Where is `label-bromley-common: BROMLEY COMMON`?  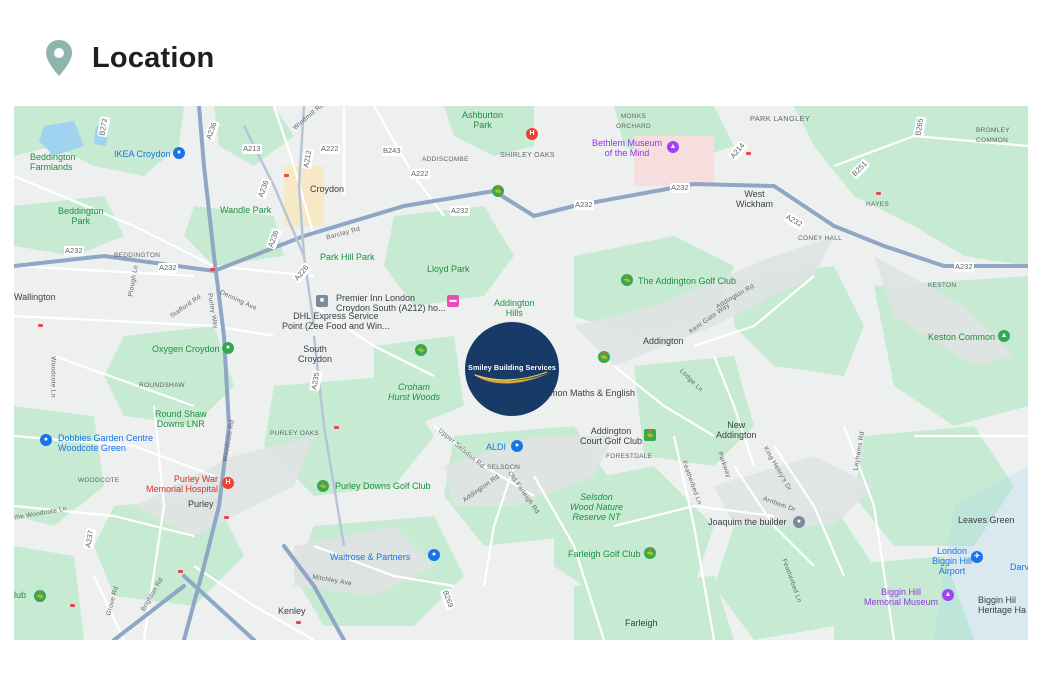 label-bromley-common: BROMLEY COMMON is located at coordinates (993, 135).